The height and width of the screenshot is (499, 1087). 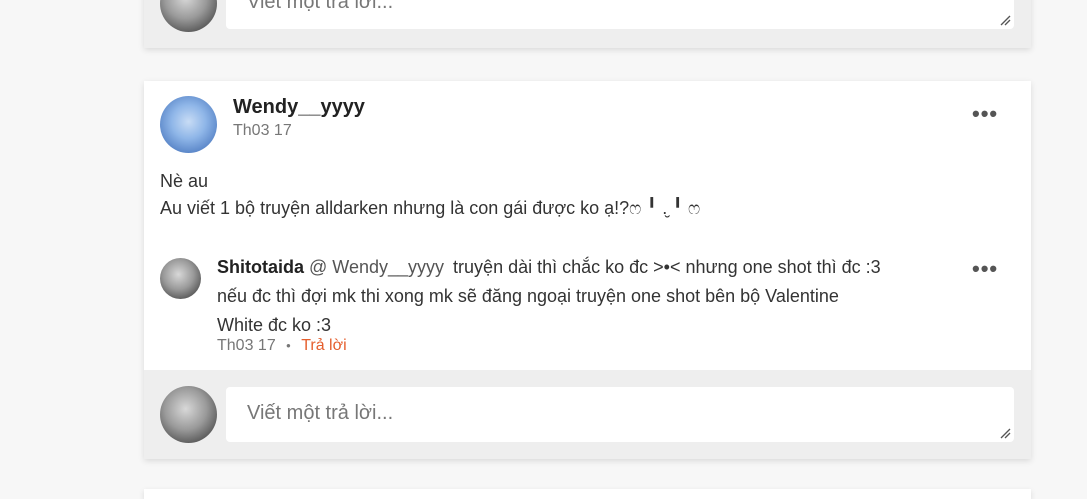 I want to click on reply-mention: @ Wendy__yyyy, so click(x=376, y=267).